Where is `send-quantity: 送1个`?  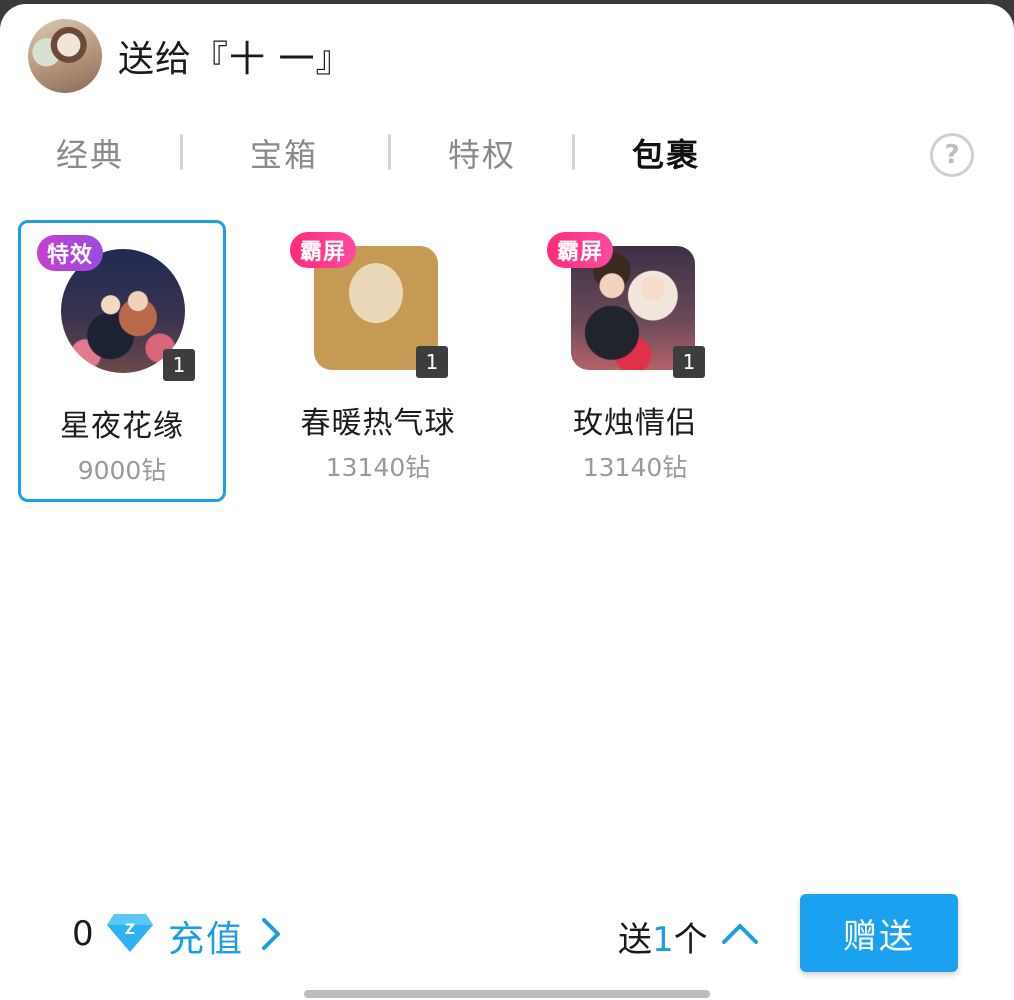 send-quantity: 送1个 is located at coordinates (663, 936).